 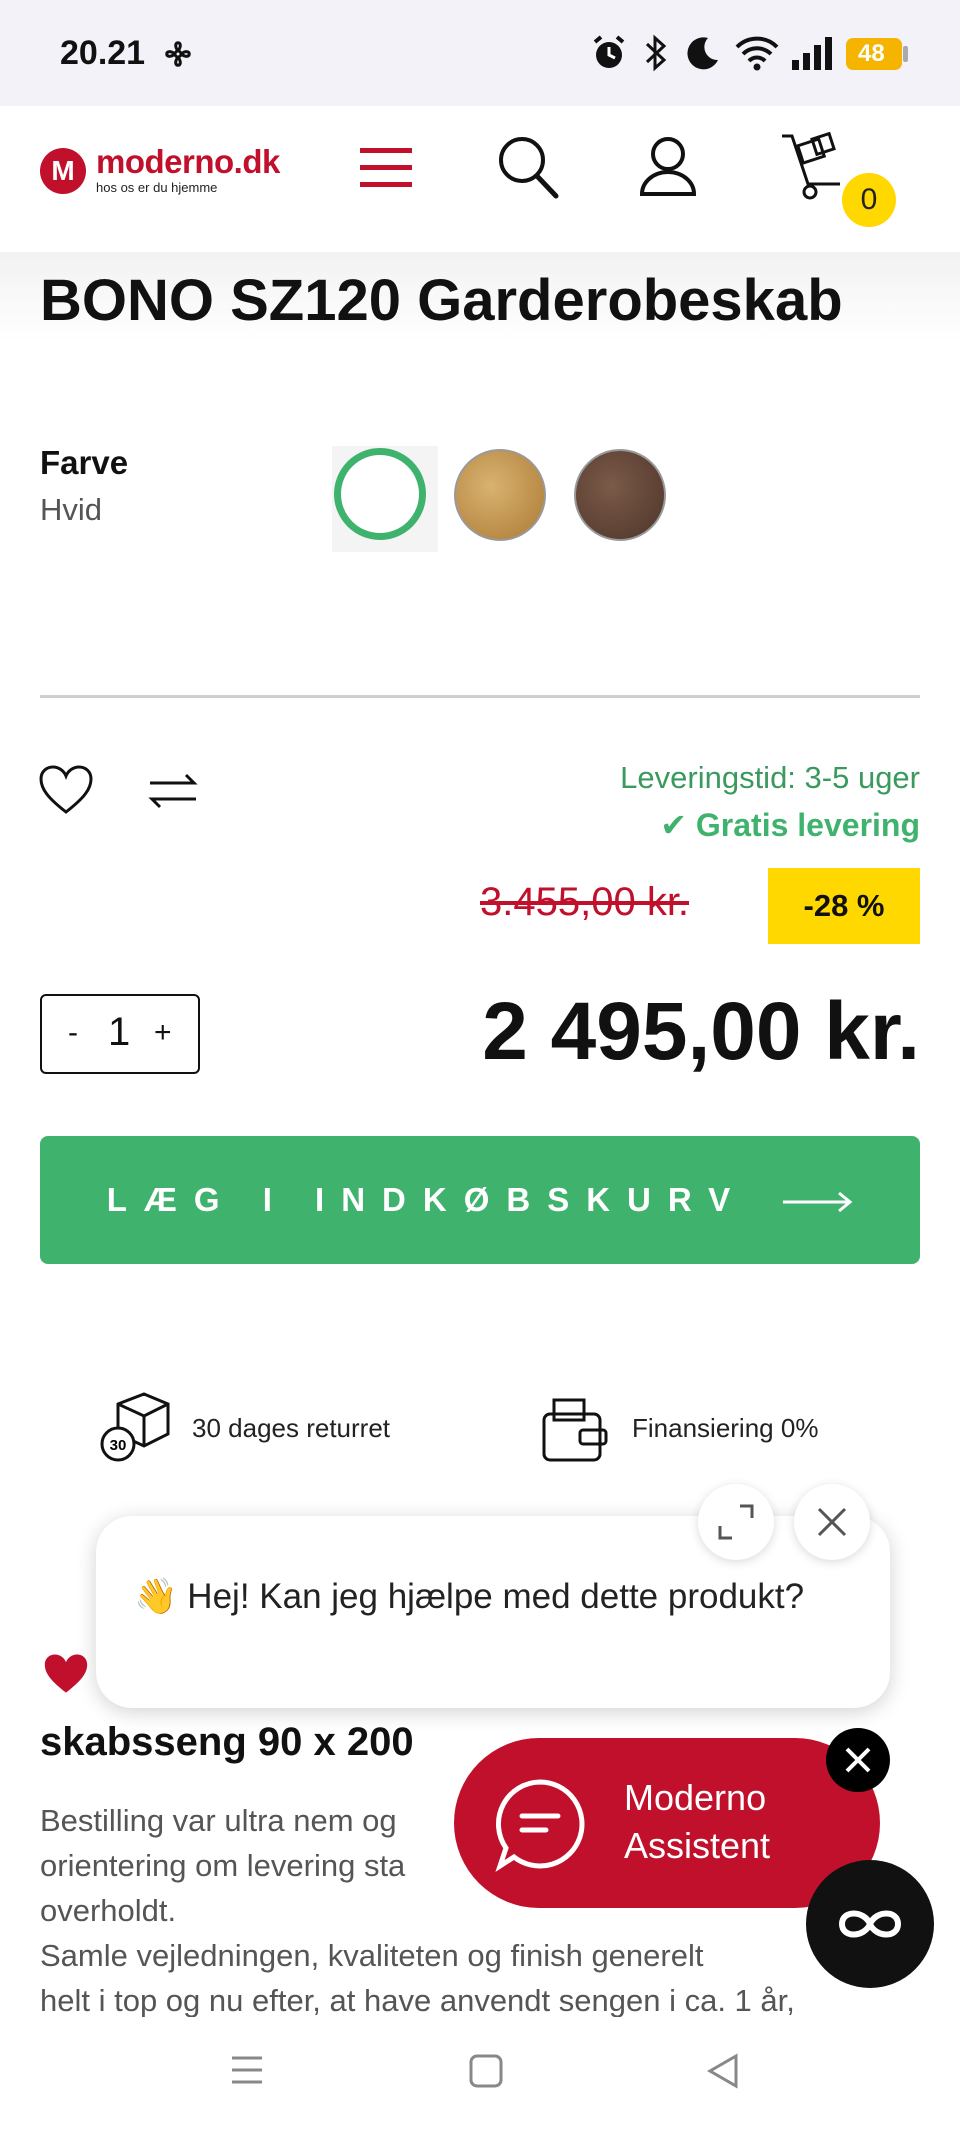 I want to click on close-assistant-button, so click(x=858, y=1760).